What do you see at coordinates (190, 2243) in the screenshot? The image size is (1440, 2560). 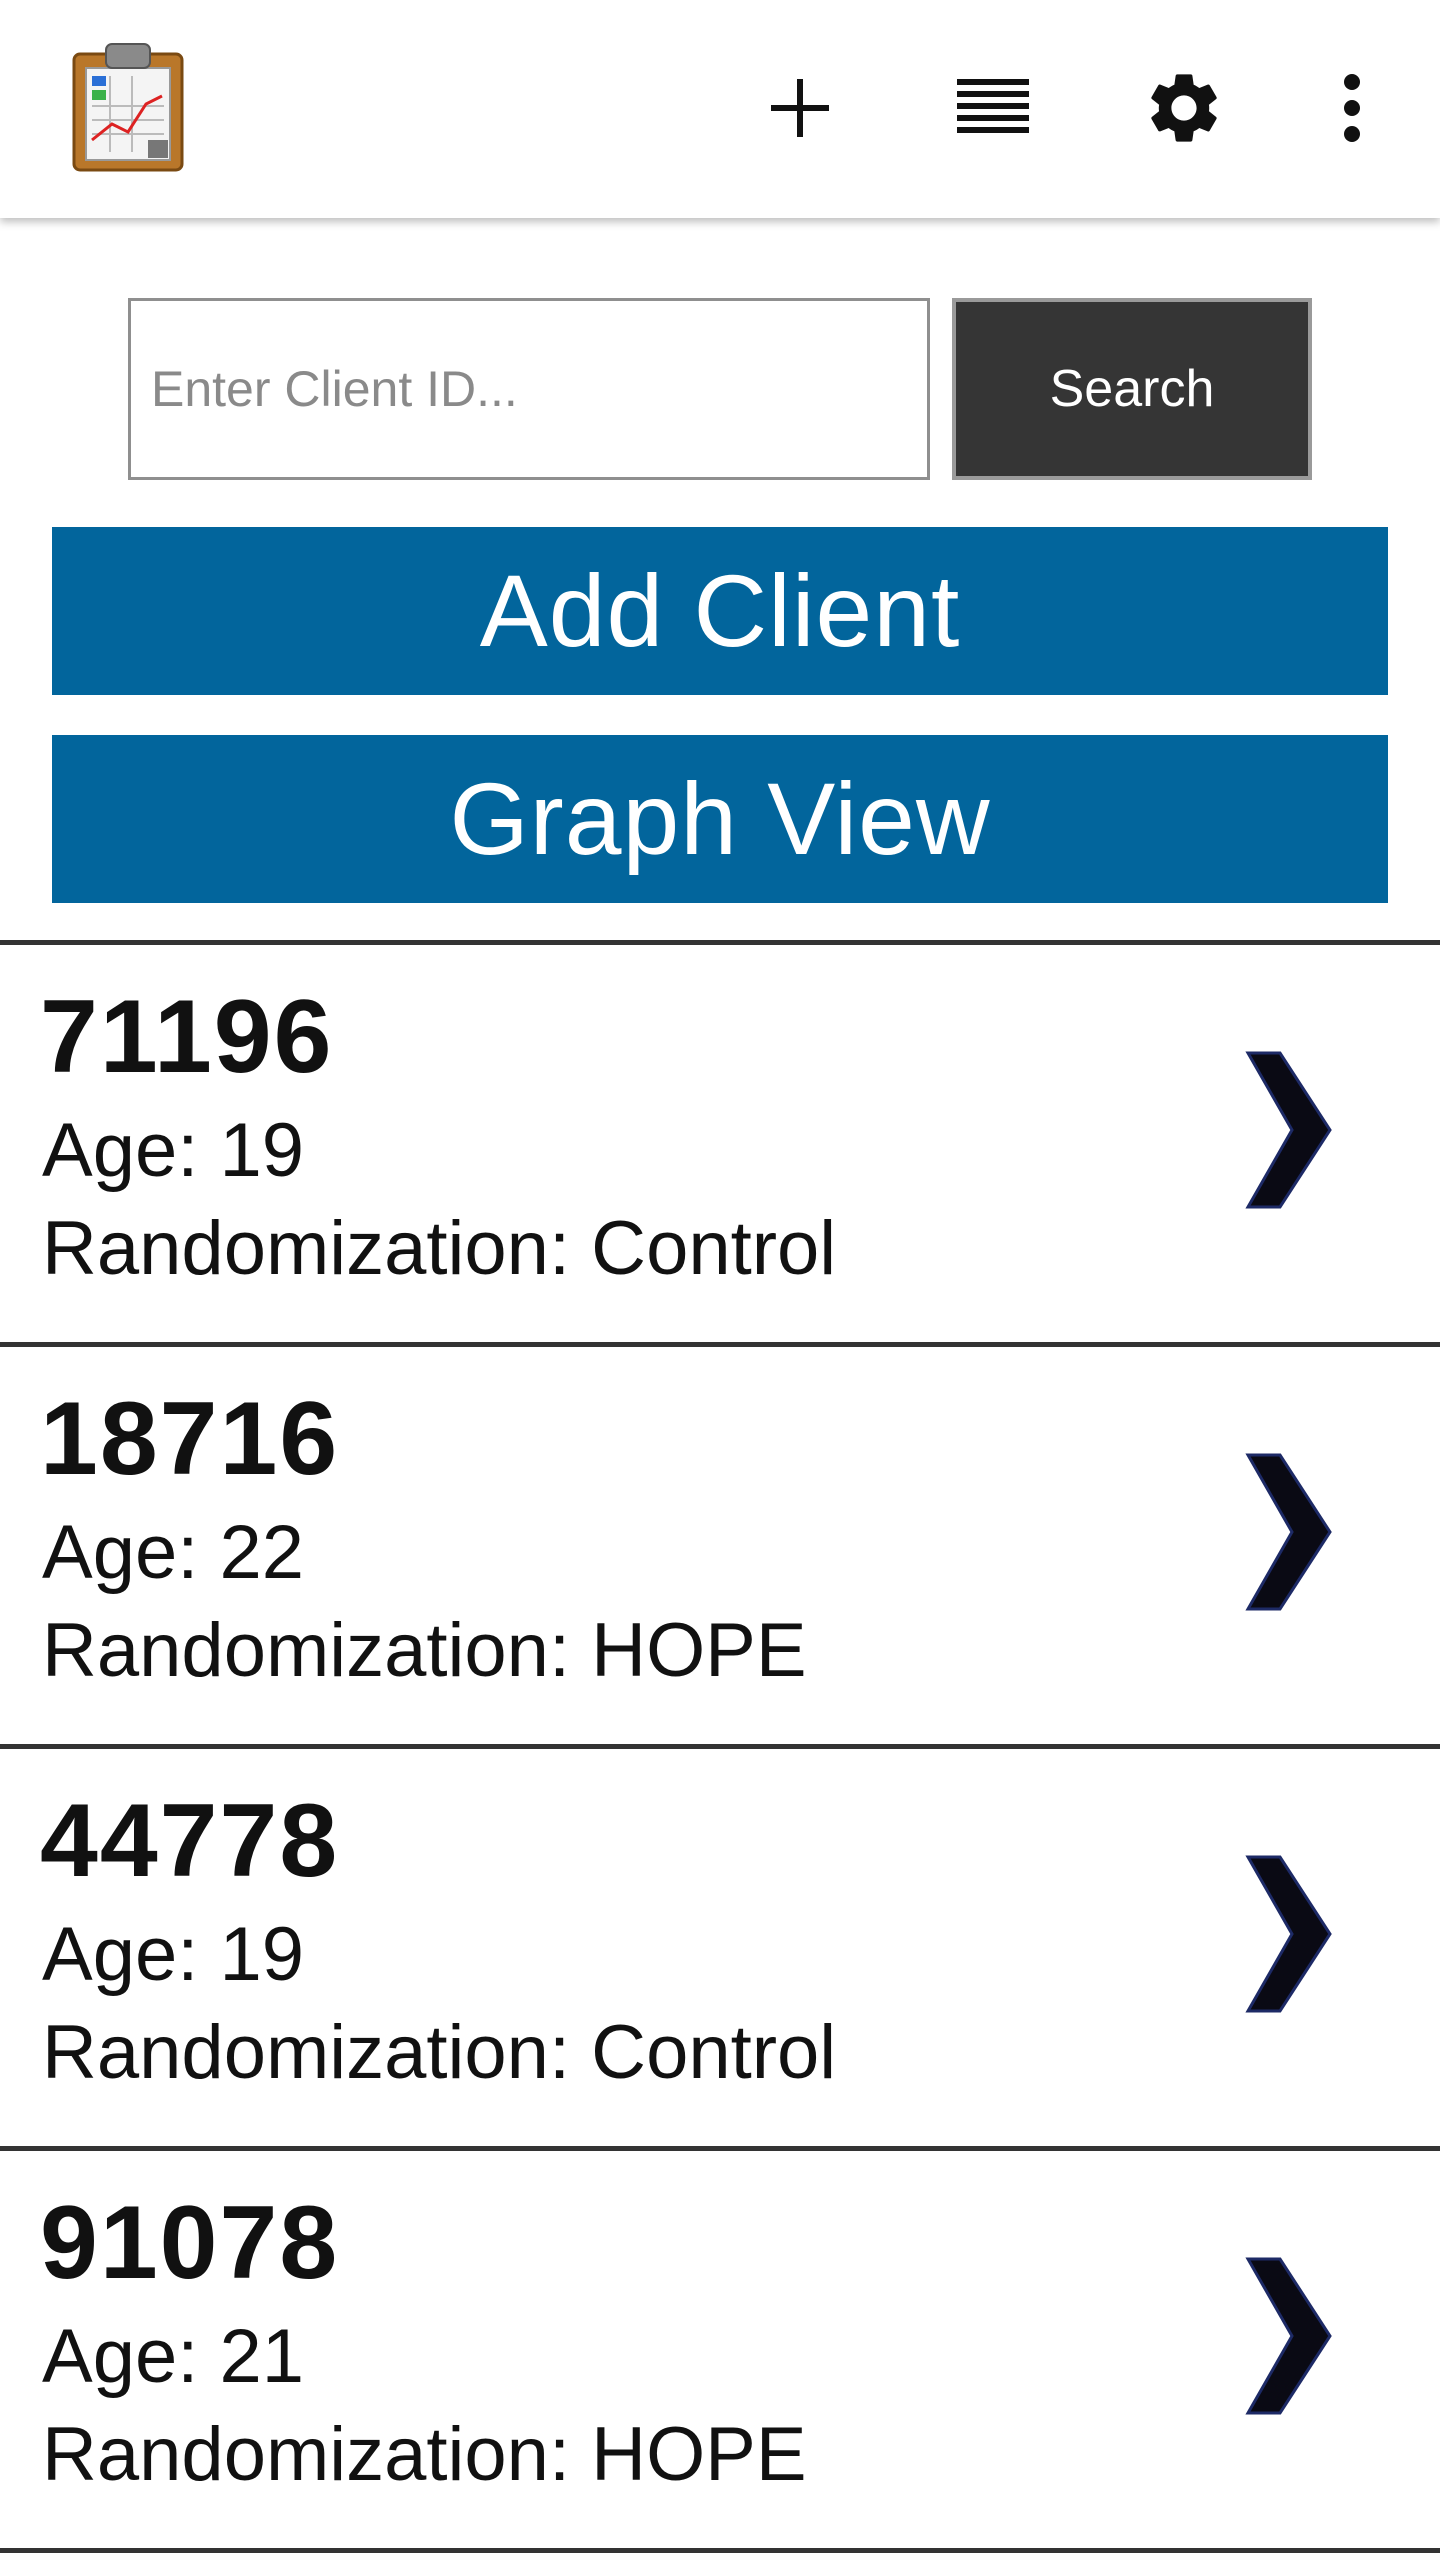 I see `client-id: 91078` at bounding box center [190, 2243].